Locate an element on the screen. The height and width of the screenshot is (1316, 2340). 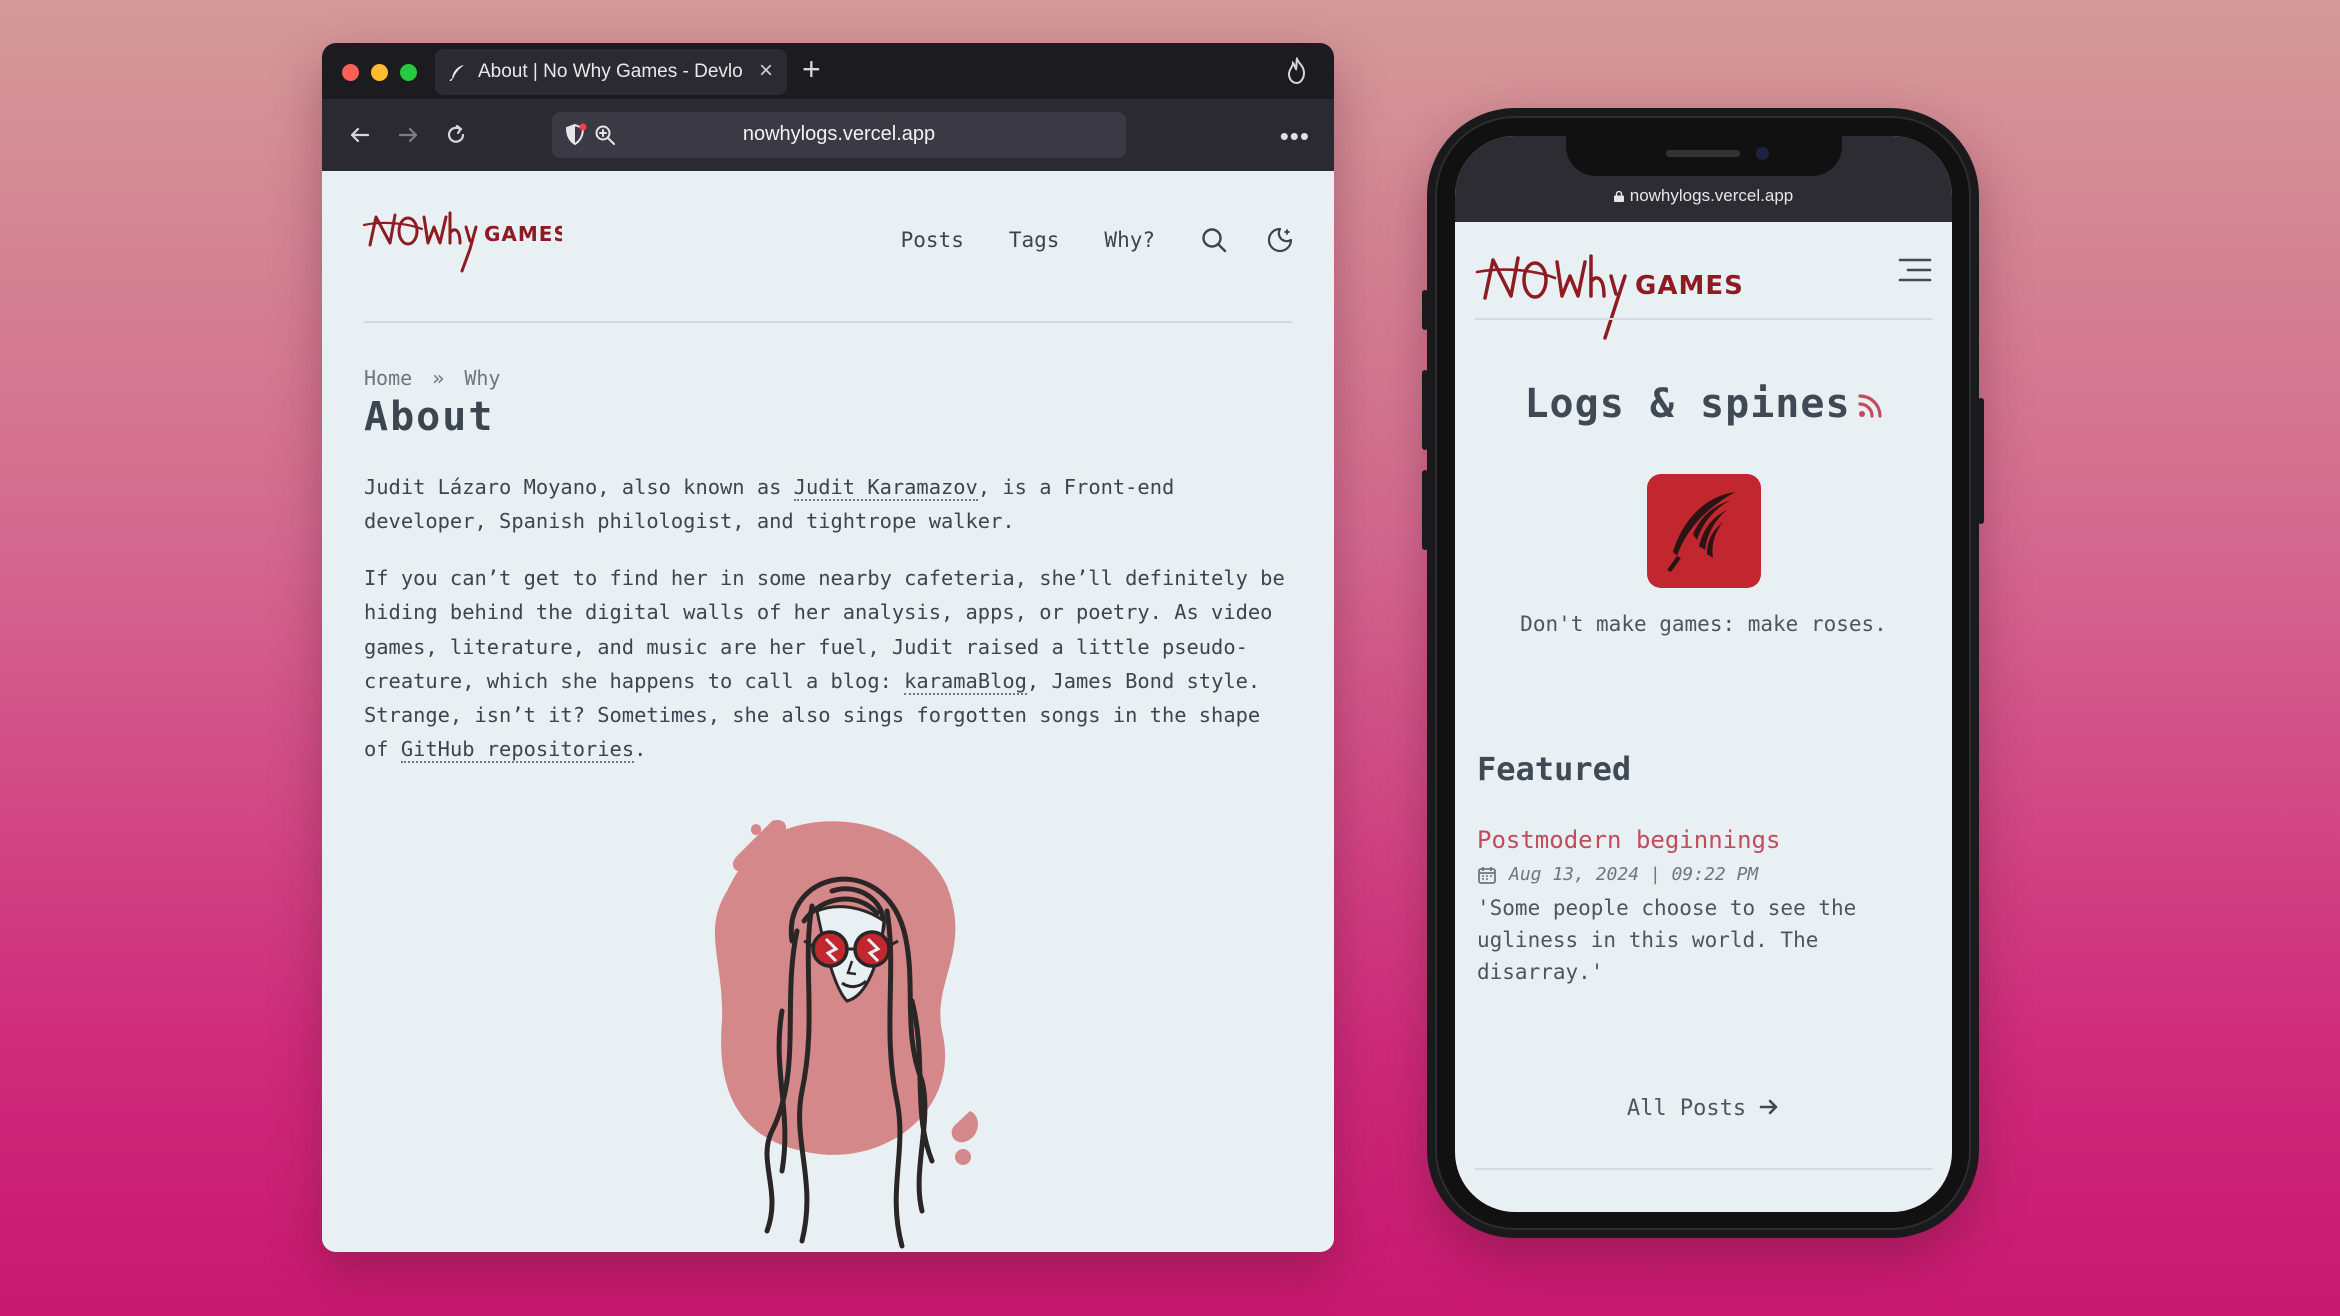
mobile-title-text: Logs & spines is located at coordinates (1687, 404).